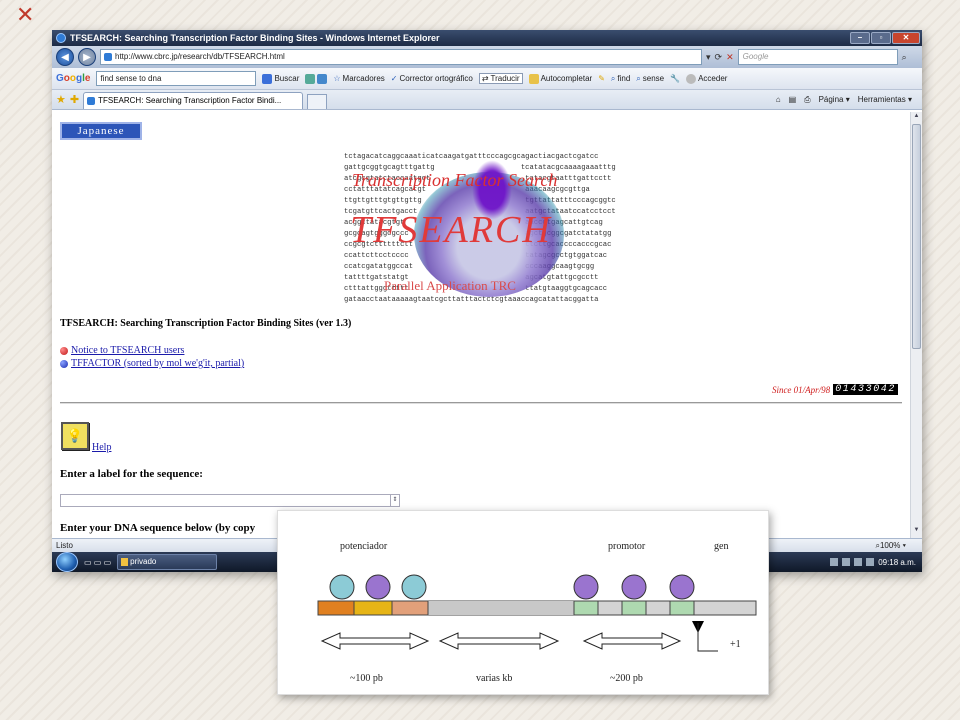 The width and height of the screenshot is (960, 720). I want to click on magnifier-icon: ⌕, so click(904, 57).